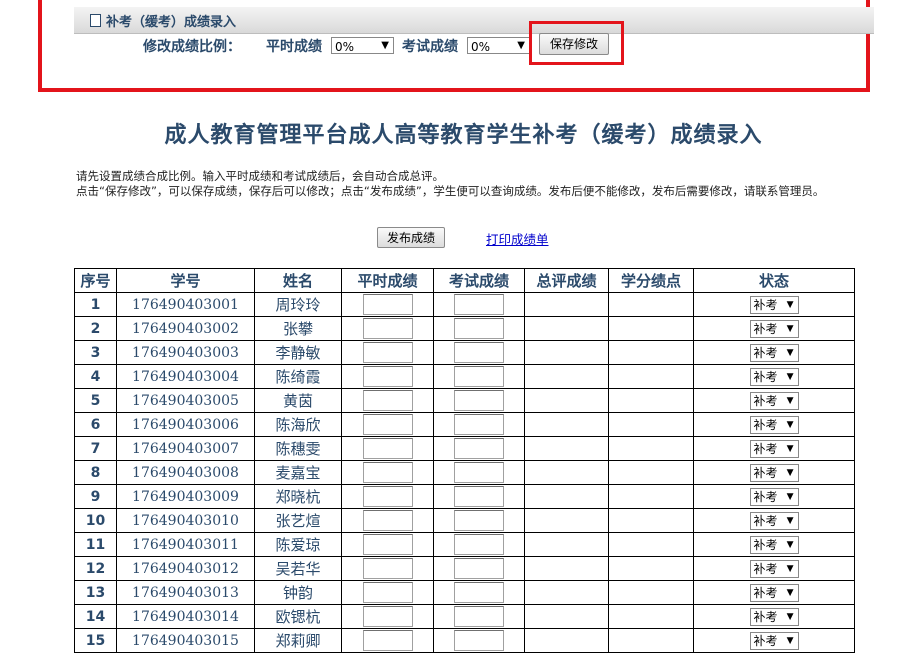  What do you see at coordinates (185, 592) in the screenshot?
I see `student-id: 176490403013` at bounding box center [185, 592].